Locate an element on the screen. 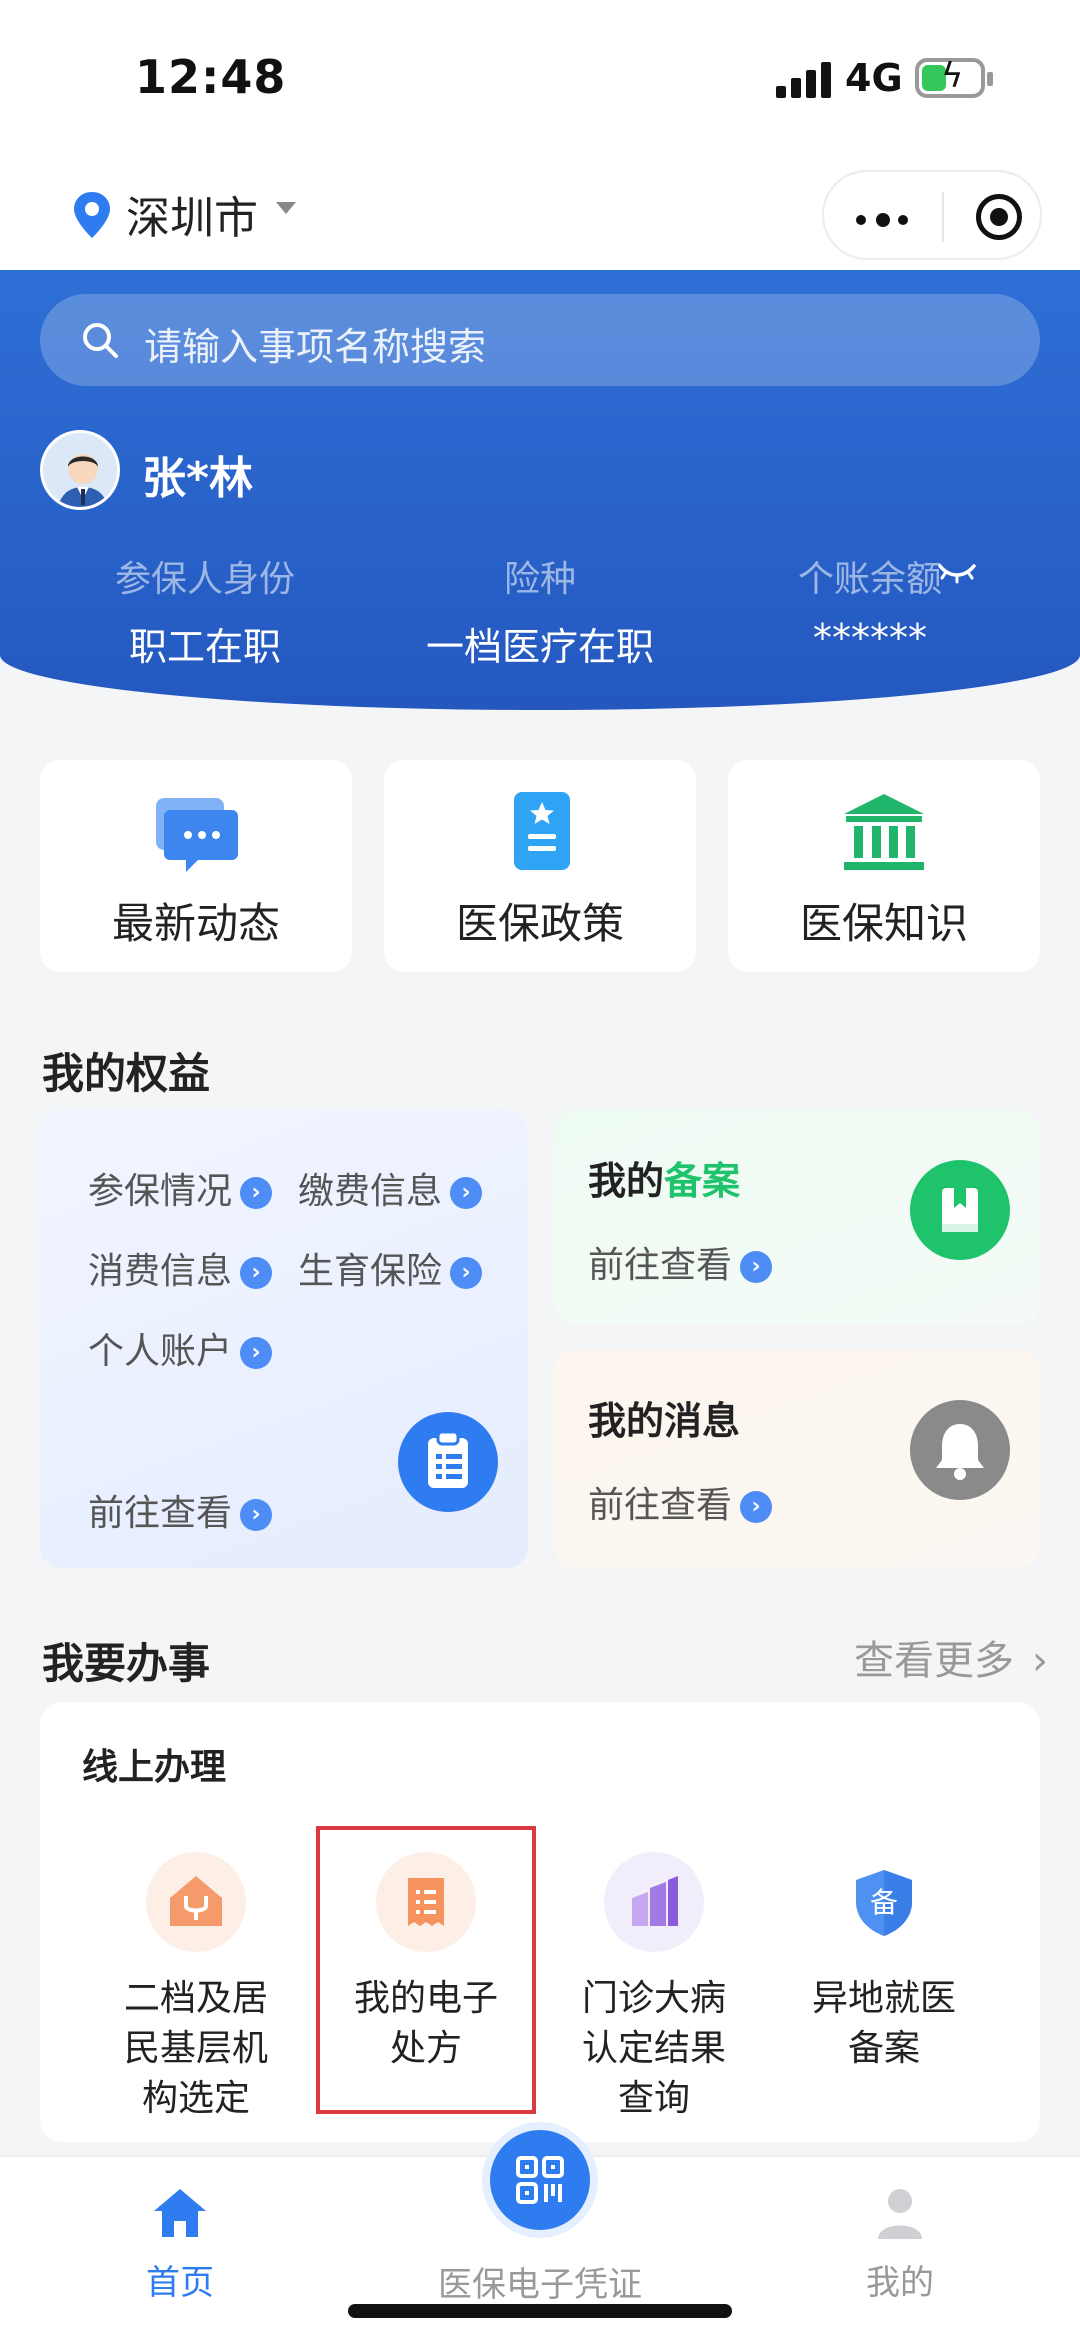  rights-link-maternity-insurance: 生育保险 › is located at coordinates (390, 1268).